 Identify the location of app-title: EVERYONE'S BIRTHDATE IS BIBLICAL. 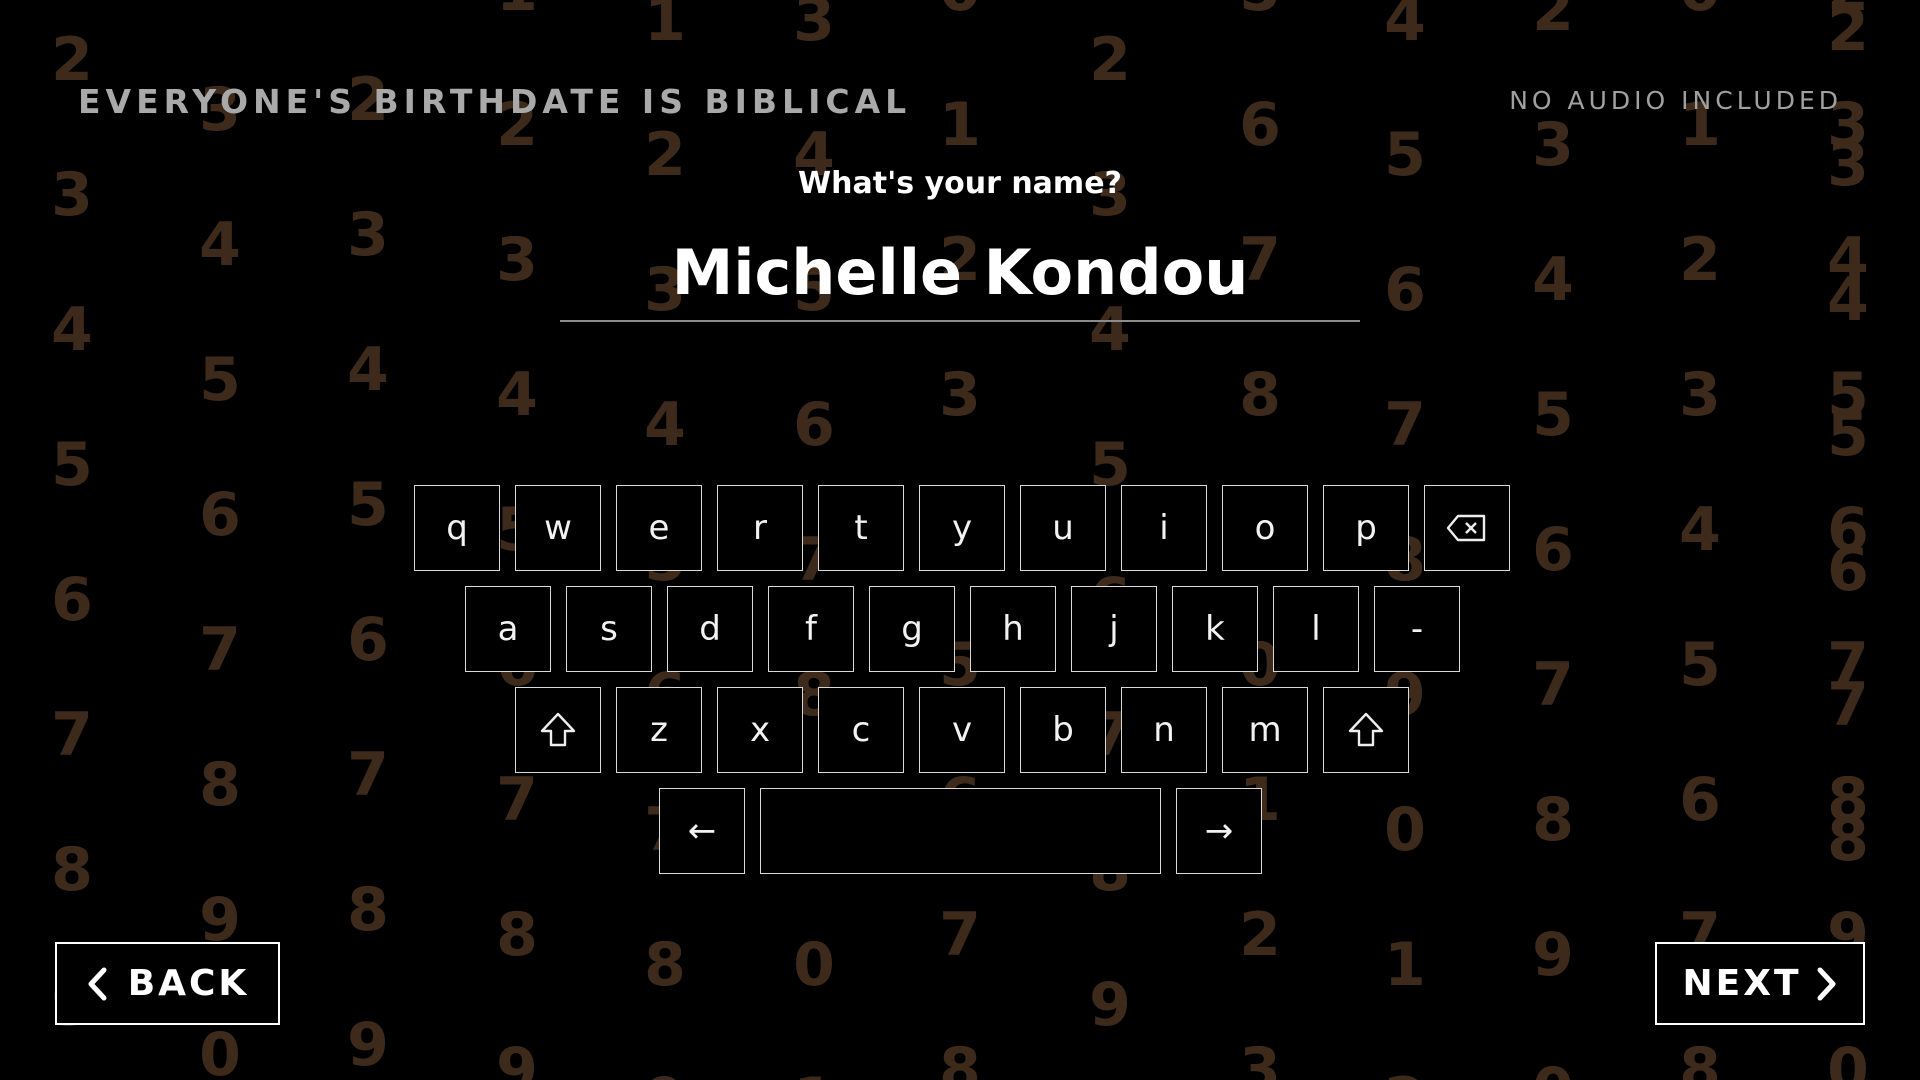
(495, 101).